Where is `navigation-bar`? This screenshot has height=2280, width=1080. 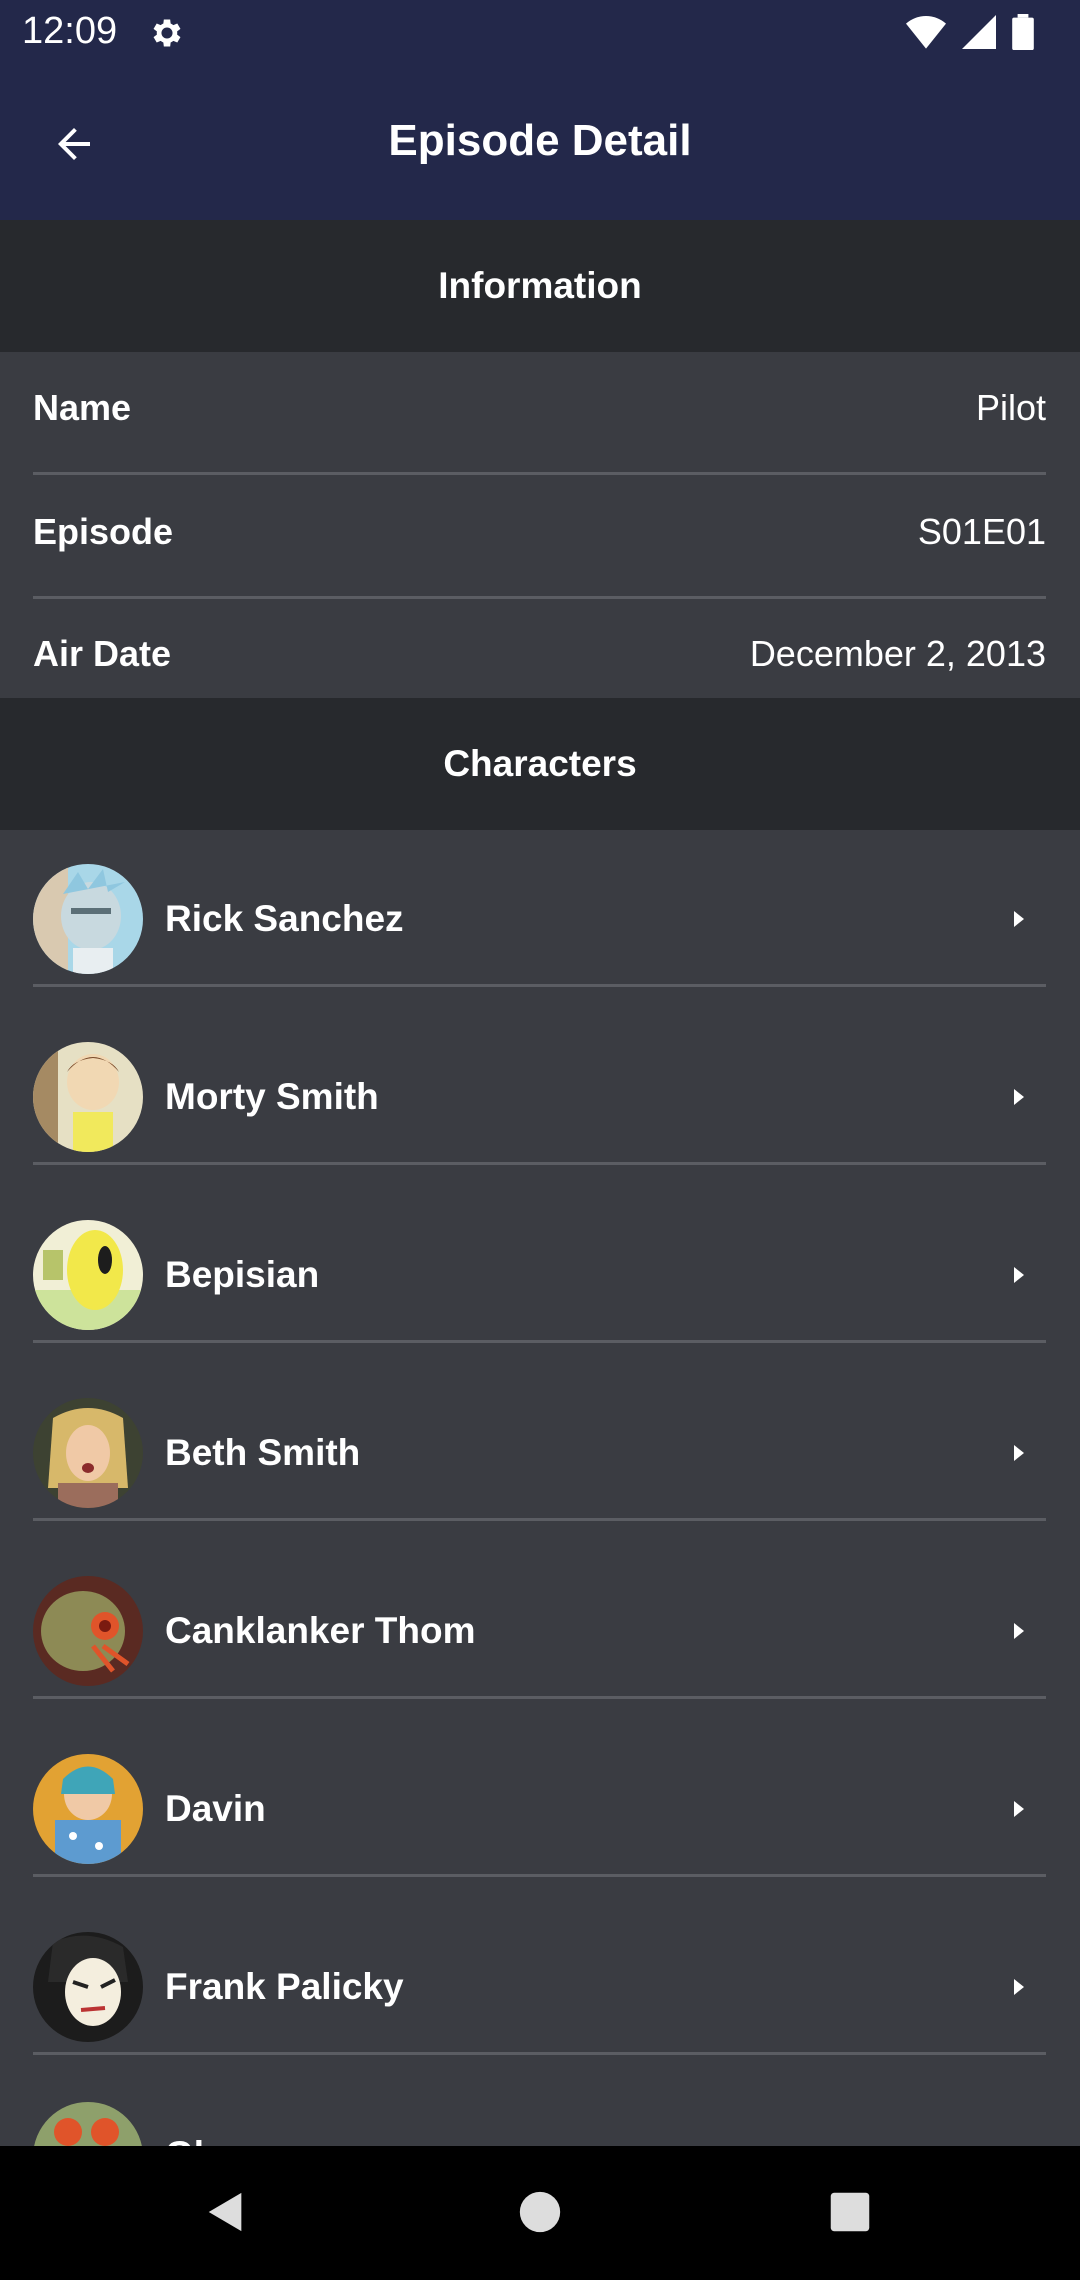
navigation-bar is located at coordinates (540, 2213).